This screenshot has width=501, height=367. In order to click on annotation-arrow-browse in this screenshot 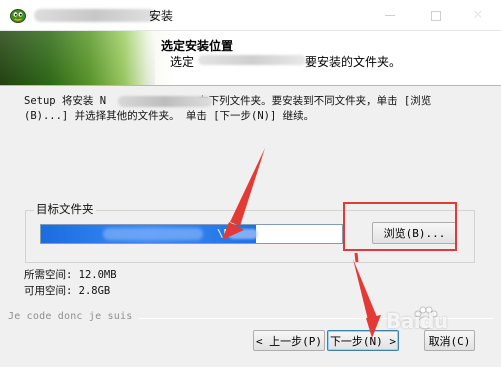, I will do `click(356, 257)`.